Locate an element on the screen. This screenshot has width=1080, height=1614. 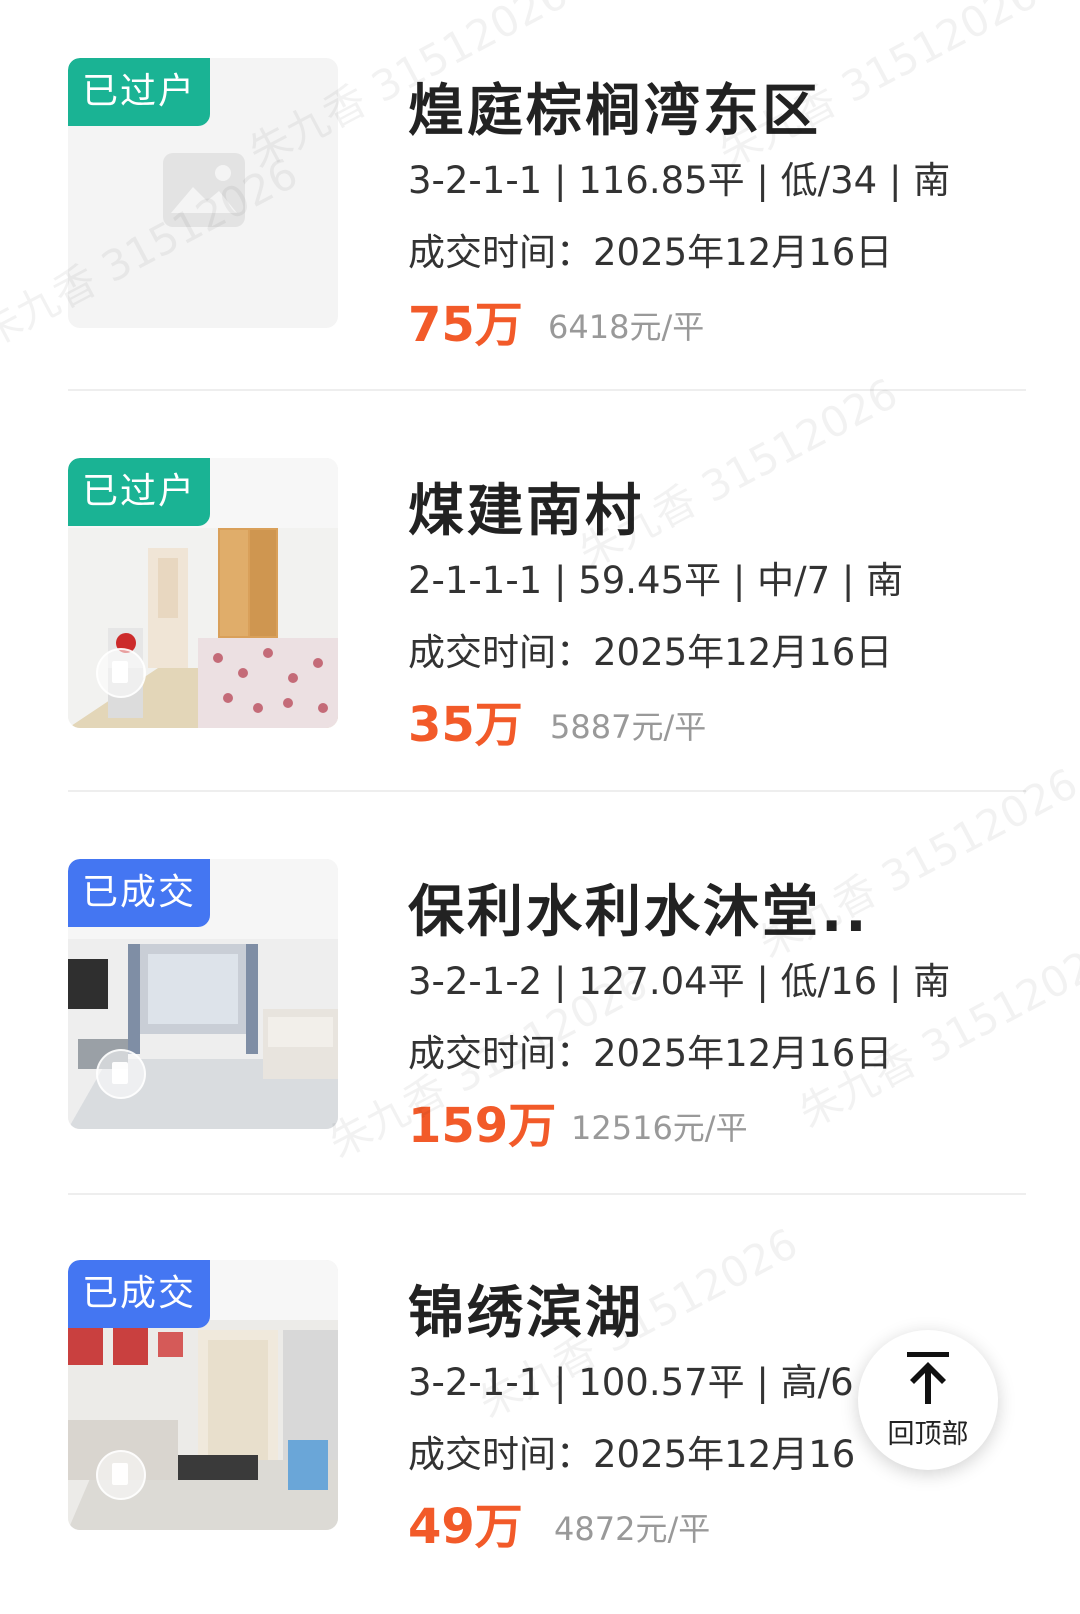
listing-meta: 3-2-1-2 | 127.04平 | 低/16 | 南 is located at coordinates (679, 981).